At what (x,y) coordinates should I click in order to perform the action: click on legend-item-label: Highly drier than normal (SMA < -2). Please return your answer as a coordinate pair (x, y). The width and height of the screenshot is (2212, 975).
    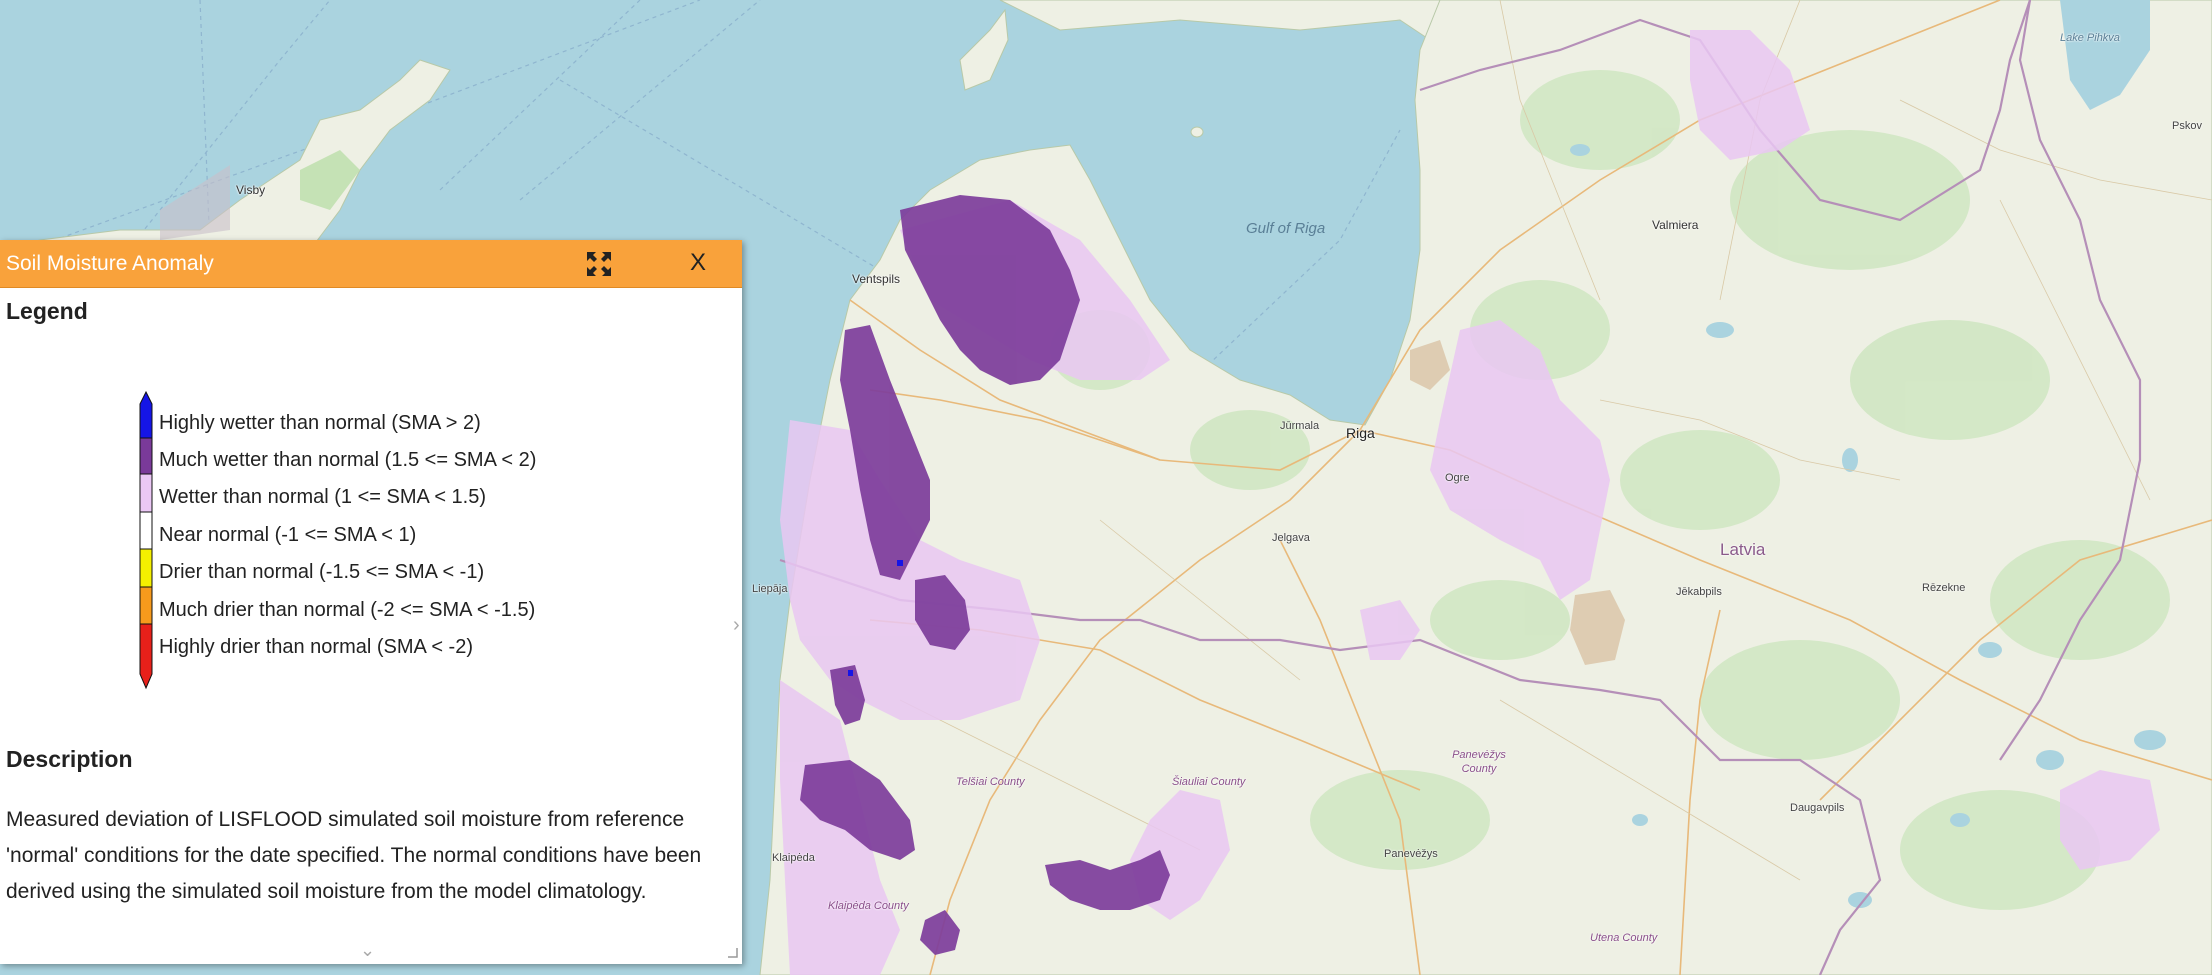
    Looking at the image, I should click on (316, 647).